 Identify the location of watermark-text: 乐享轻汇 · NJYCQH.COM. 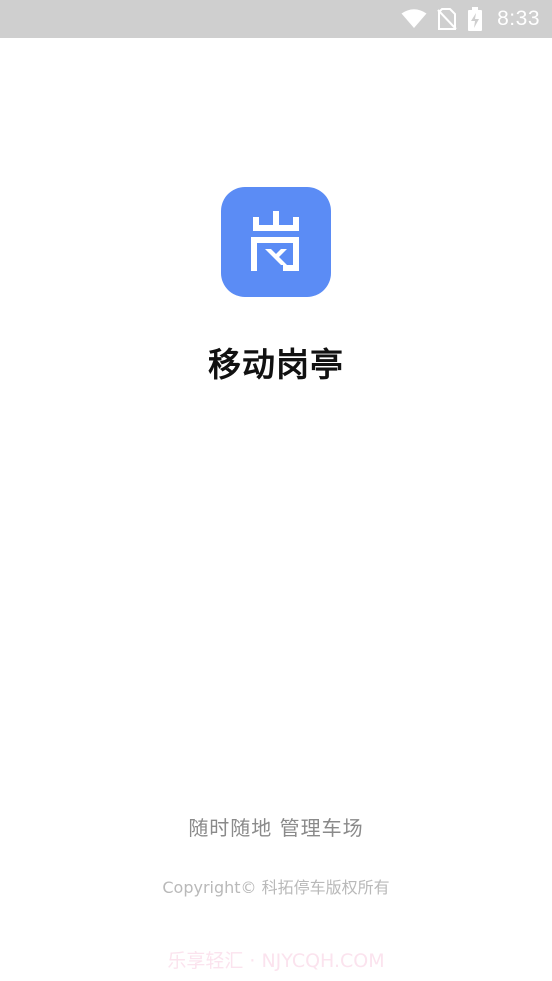
(276, 961).